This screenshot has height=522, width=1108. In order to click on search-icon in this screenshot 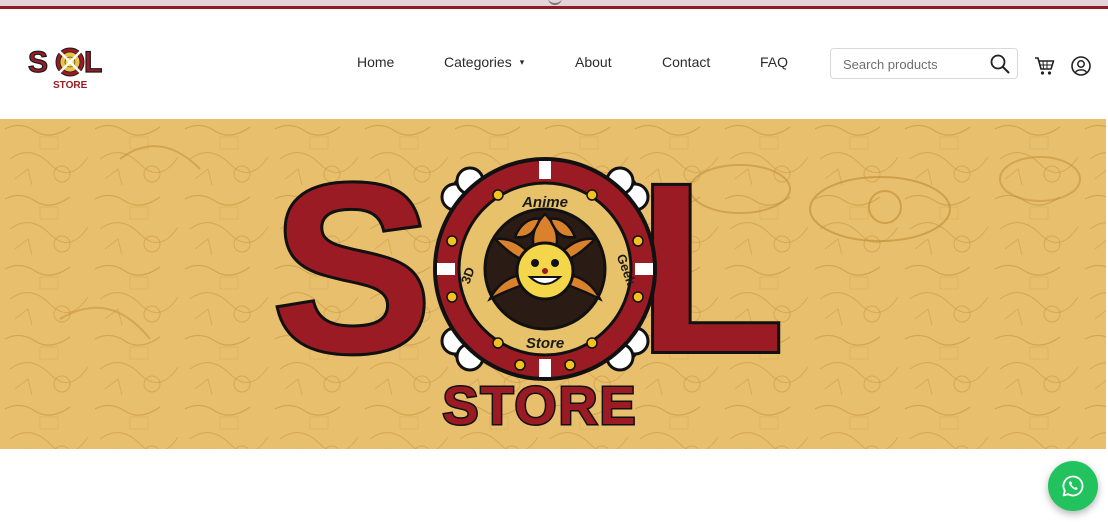, I will do `click(1000, 64)`.